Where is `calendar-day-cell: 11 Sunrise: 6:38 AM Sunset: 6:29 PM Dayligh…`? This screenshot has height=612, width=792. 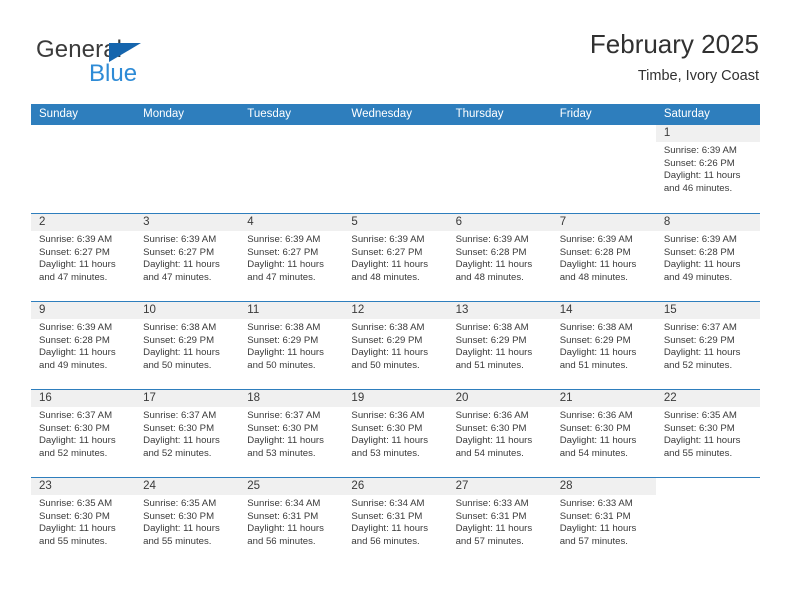 calendar-day-cell: 11 Sunrise: 6:38 AM Sunset: 6:29 PM Dayligh… is located at coordinates (291, 345).